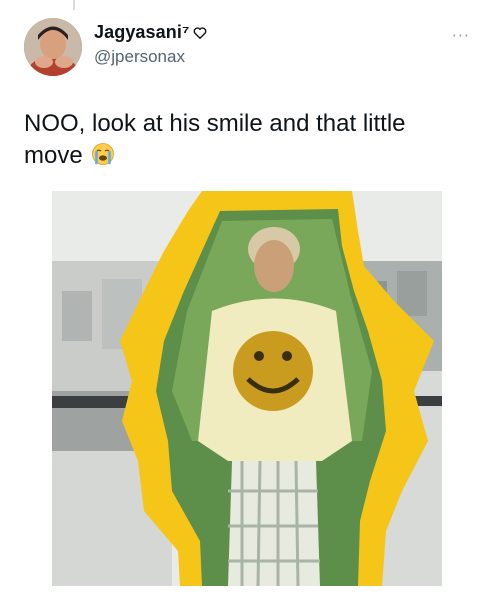 Image resolution: width=494 pixels, height=600 pixels. I want to click on display-name: Jagyasani⁷, so click(141, 32).